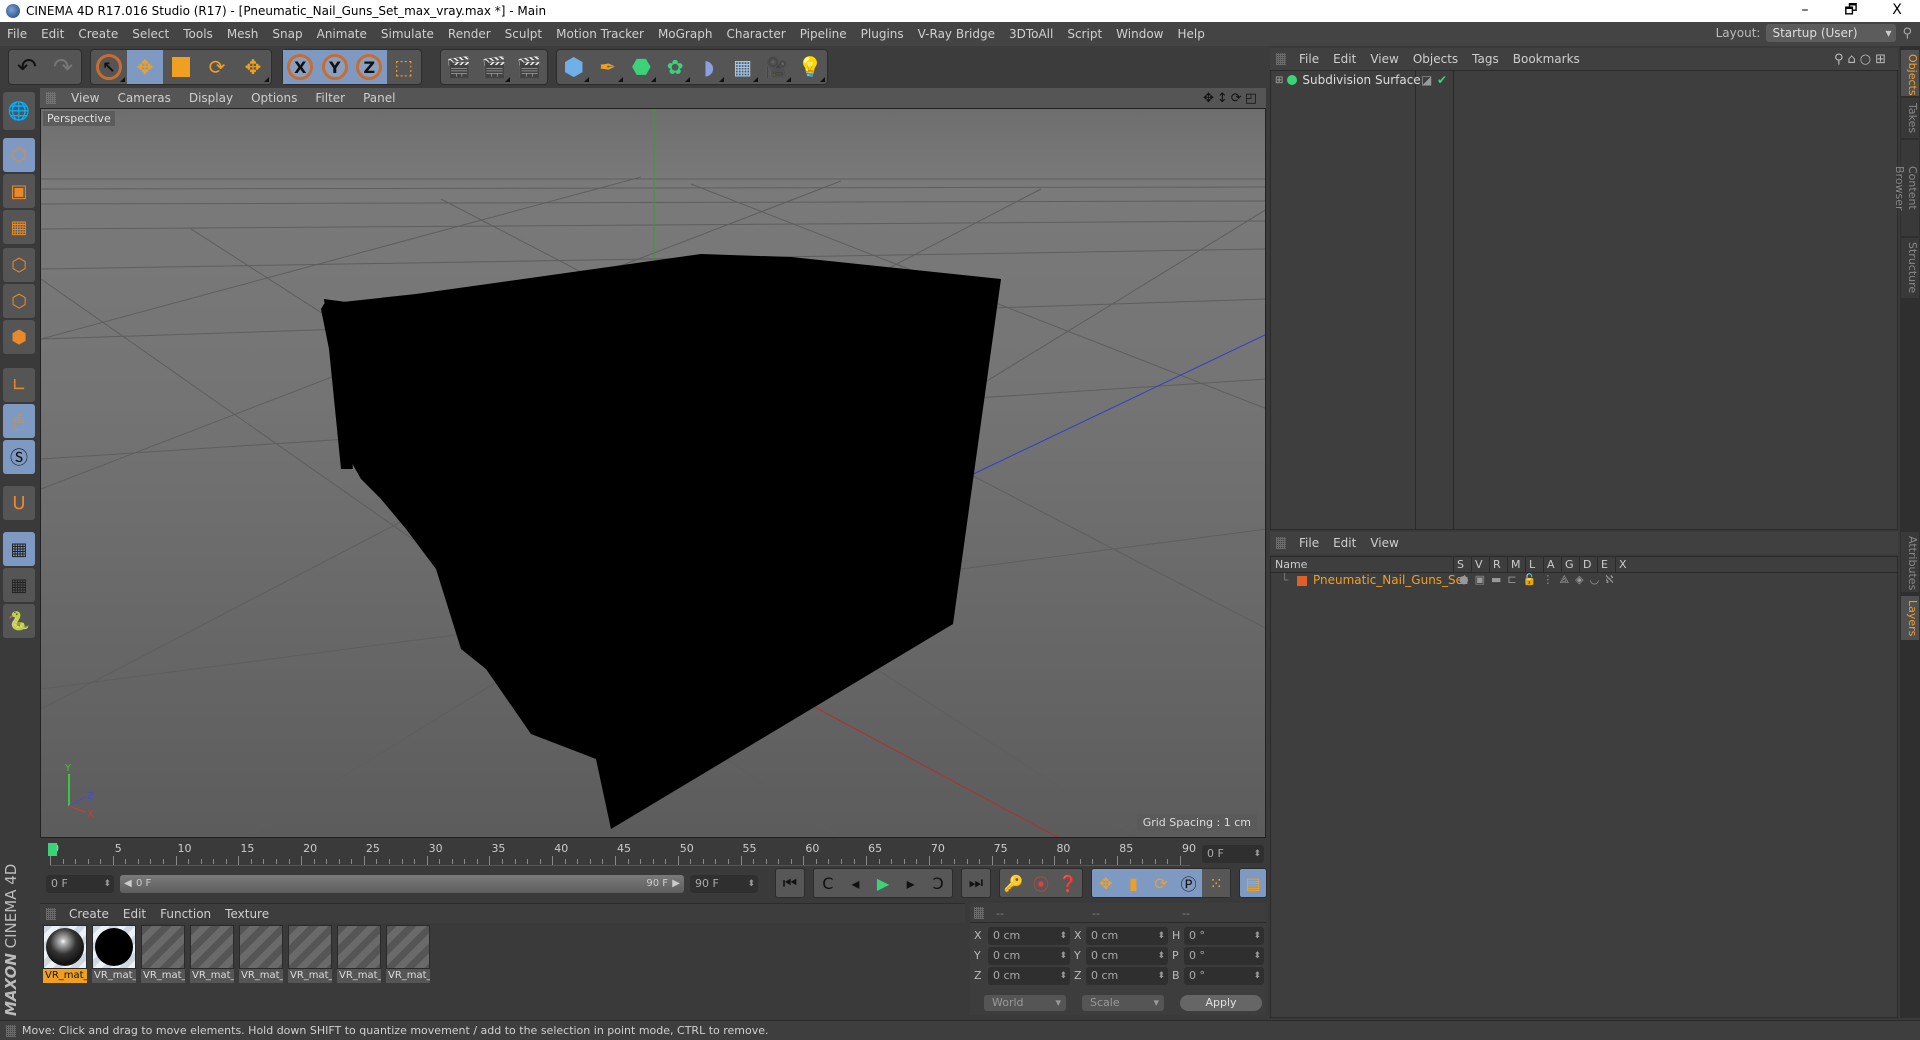 This screenshot has width=1920, height=1040. Describe the element at coordinates (1224, 98) in the screenshot. I see `dolly-view-icon: ↕` at that location.